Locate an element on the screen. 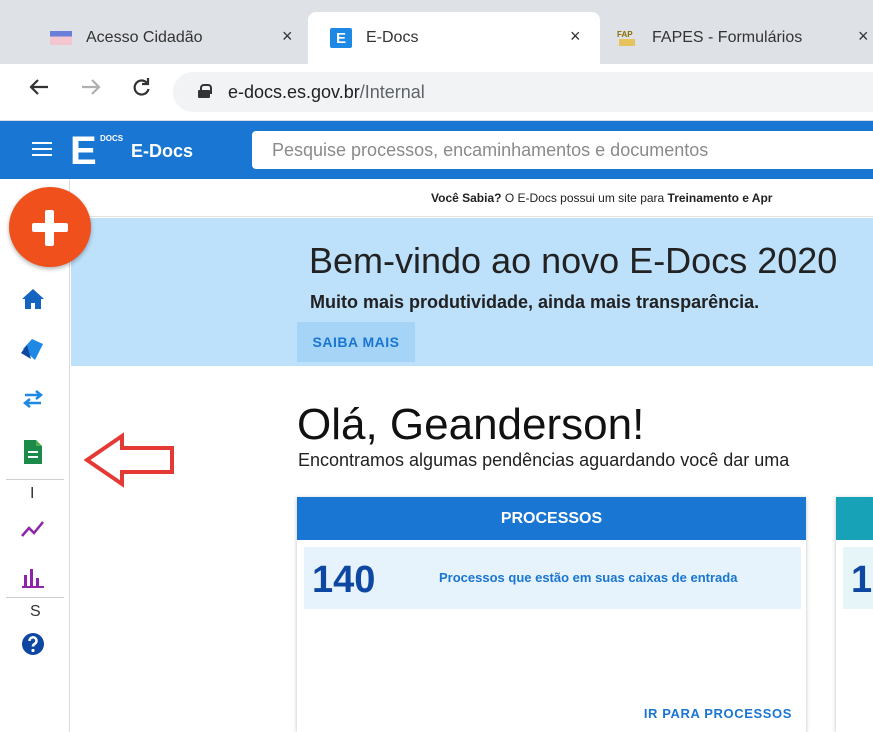 The image size is (873, 732). back-arrow-icon is located at coordinates (39, 90).